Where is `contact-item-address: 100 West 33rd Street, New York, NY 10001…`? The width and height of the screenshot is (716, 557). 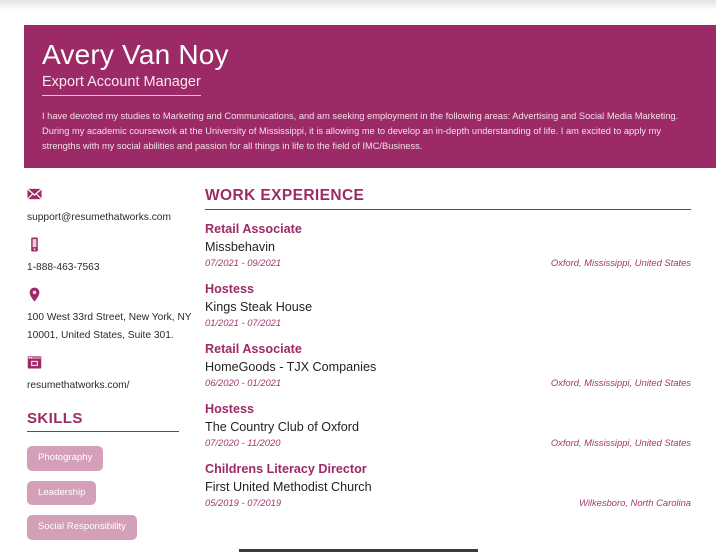 contact-item-address: 100 West 33rd Street, New York, NY 10001… is located at coordinates (115, 316).